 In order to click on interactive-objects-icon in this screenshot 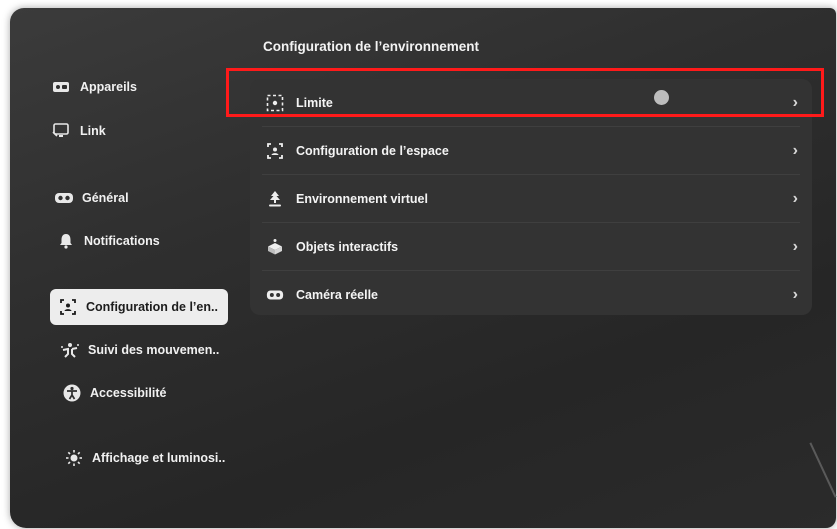, I will do `click(275, 247)`.